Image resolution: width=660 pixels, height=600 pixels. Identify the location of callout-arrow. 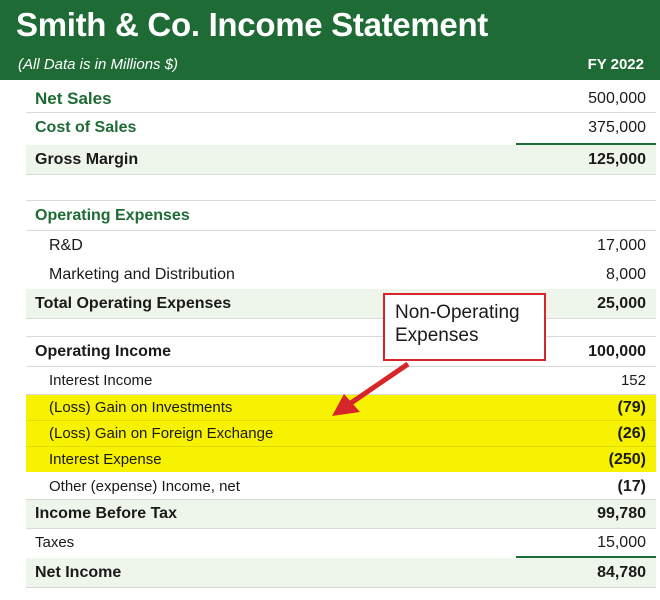
(371, 388).